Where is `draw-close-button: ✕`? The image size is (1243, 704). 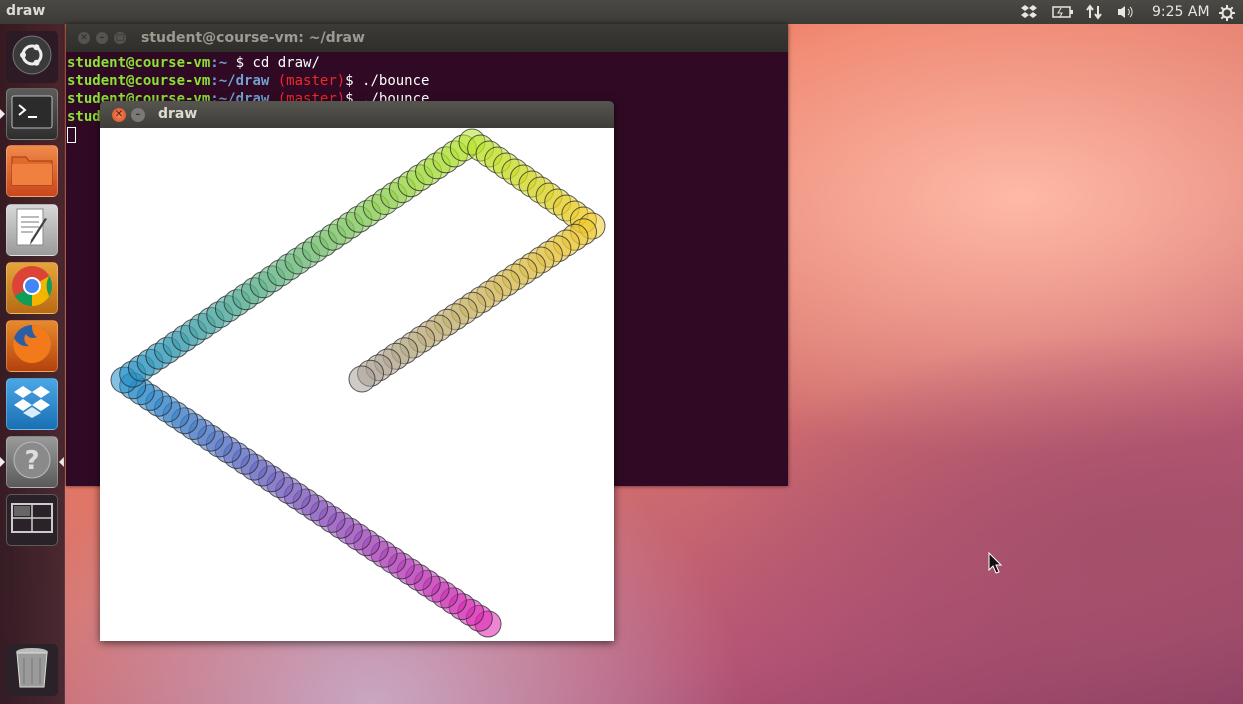
draw-close-button: ✕ is located at coordinates (119, 115).